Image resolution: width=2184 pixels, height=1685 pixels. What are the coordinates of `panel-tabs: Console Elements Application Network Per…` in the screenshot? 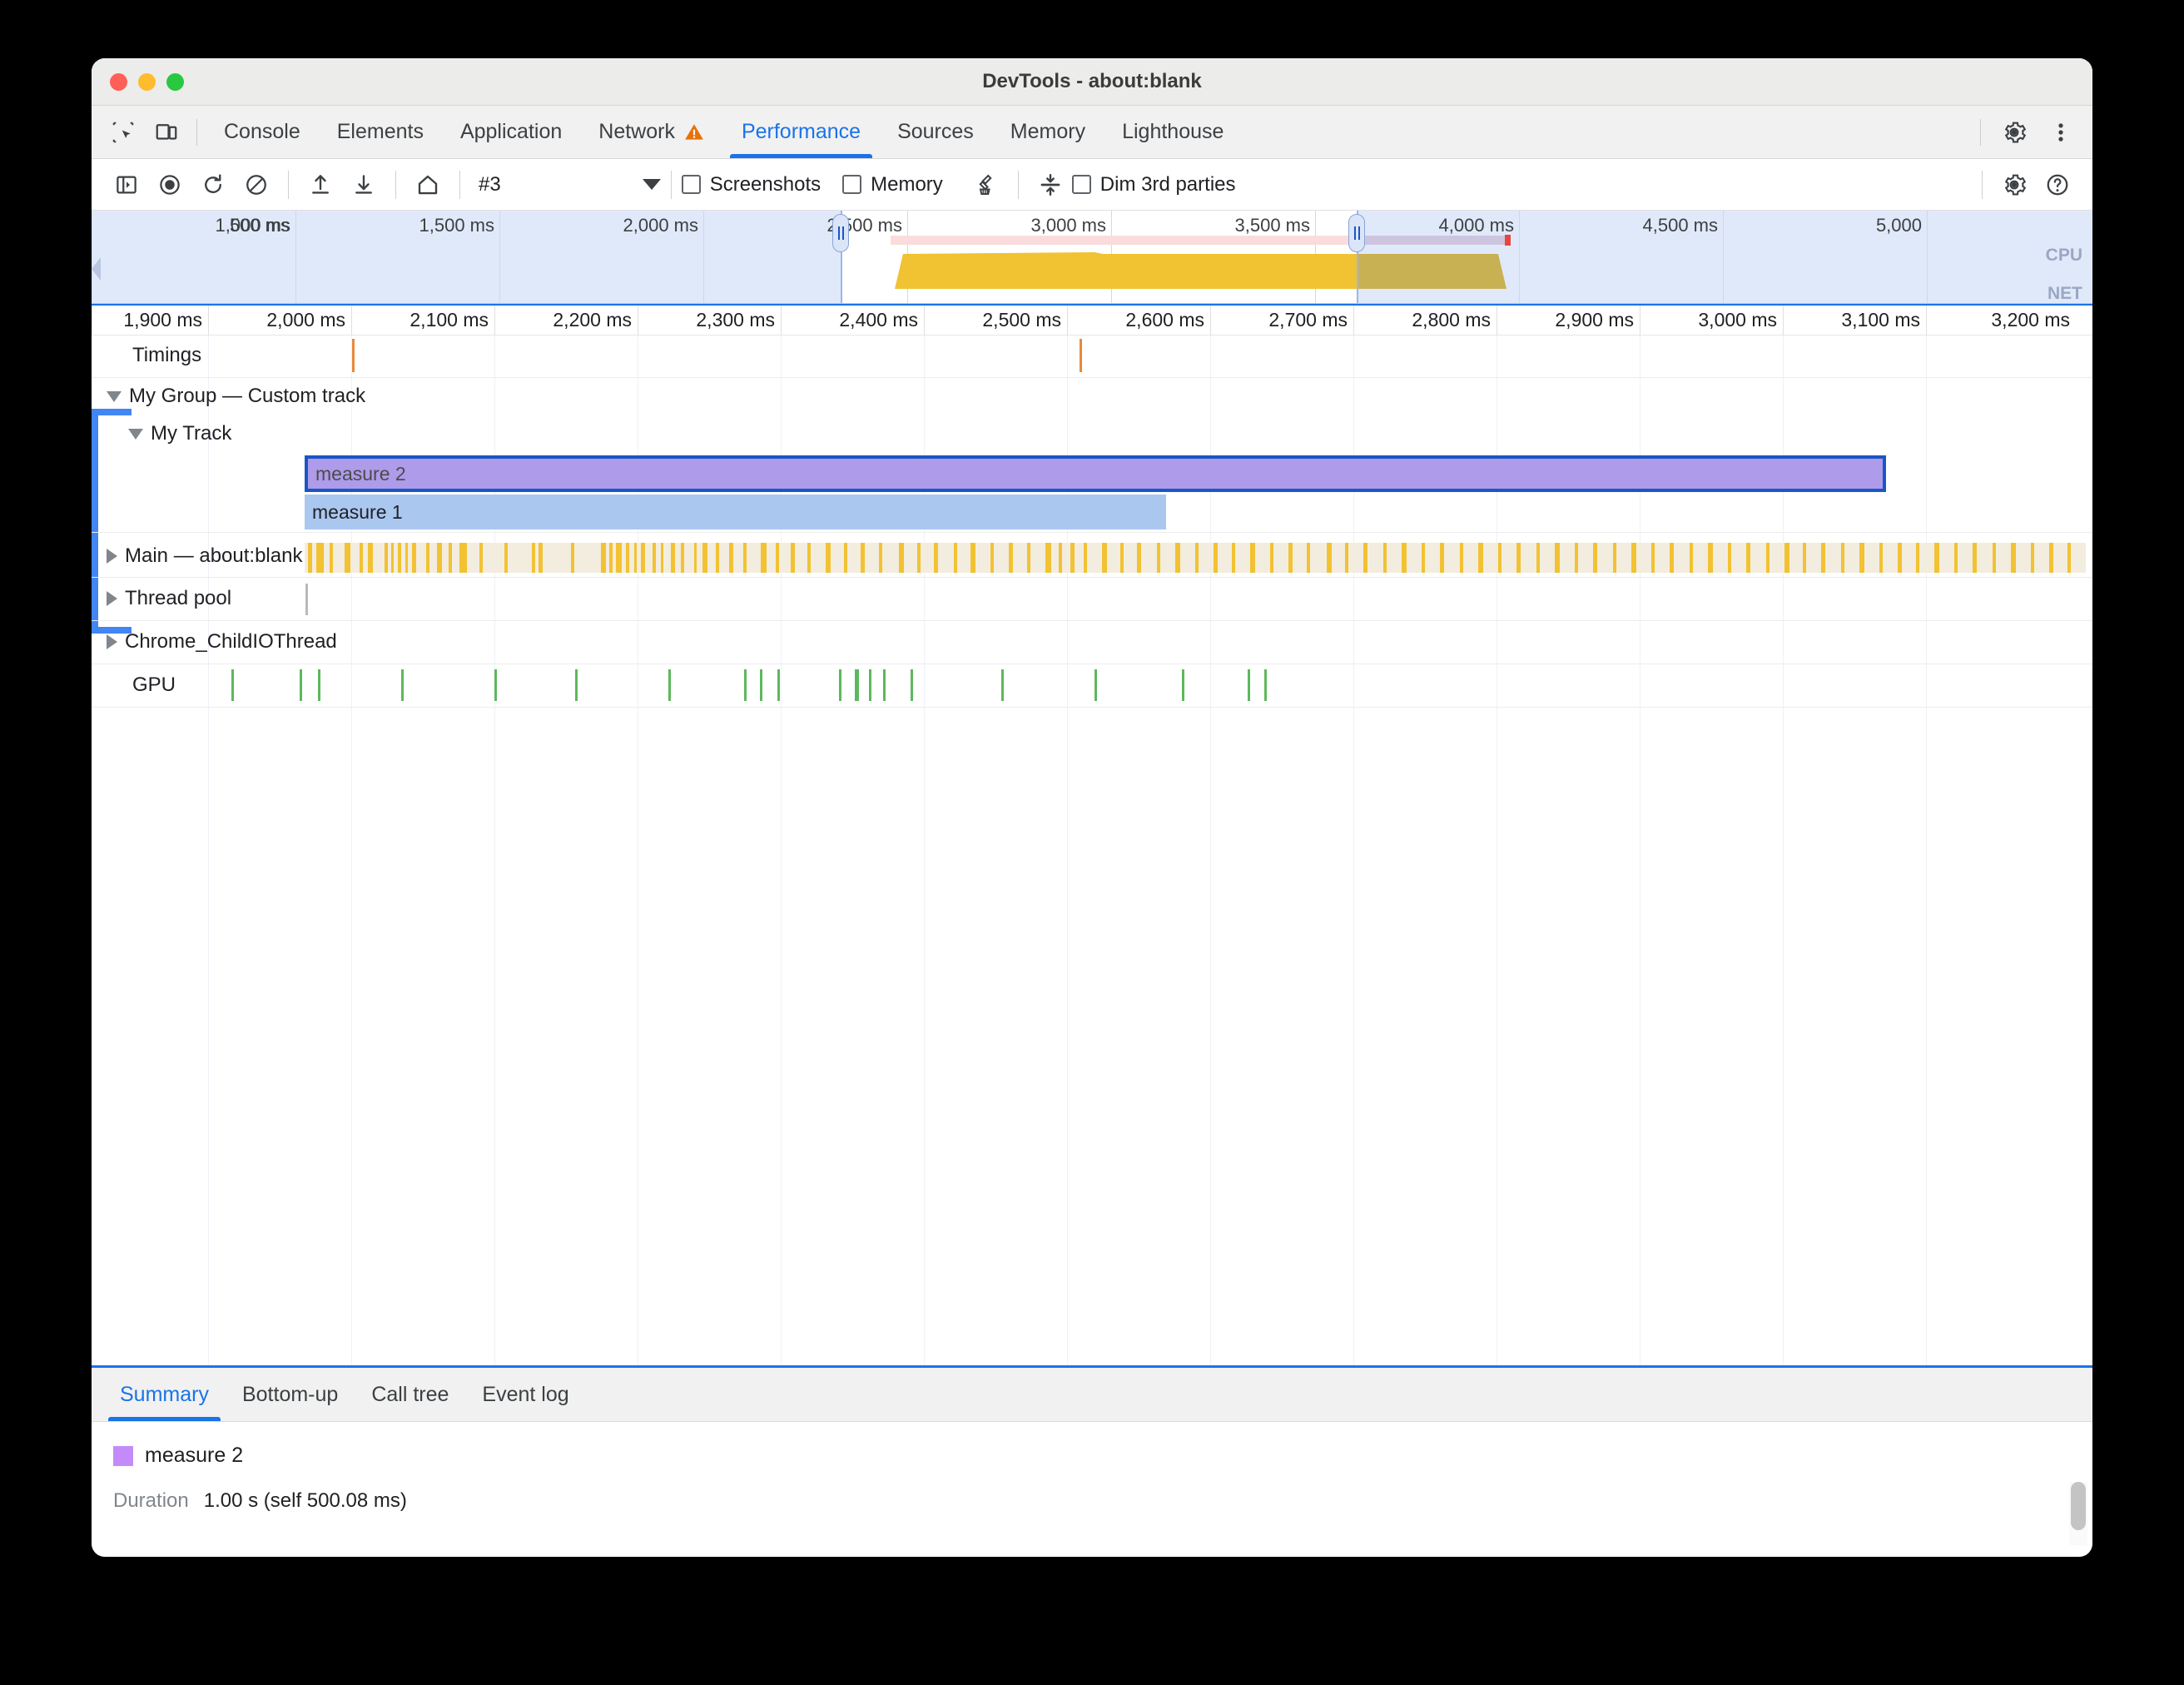 It's located at (724, 132).